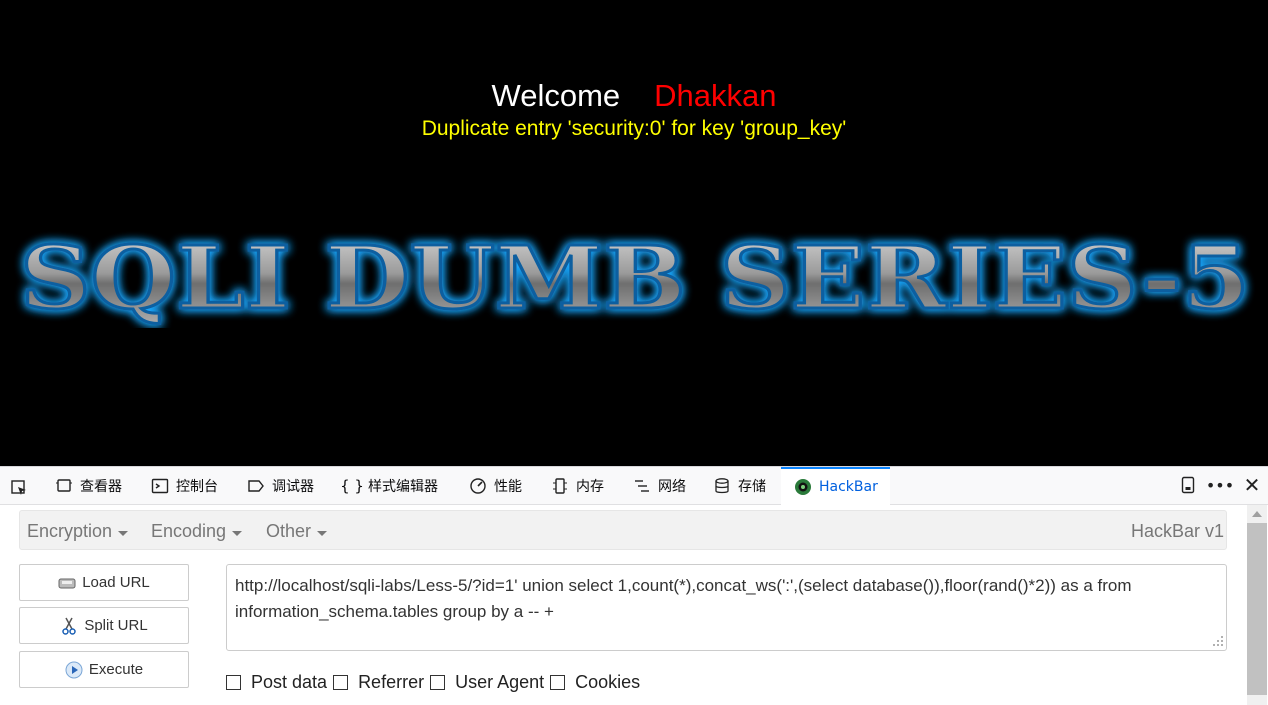 The height and width of the screenshot is (705, 1268). I want to click on button-label: Execute, so click(116, 669).